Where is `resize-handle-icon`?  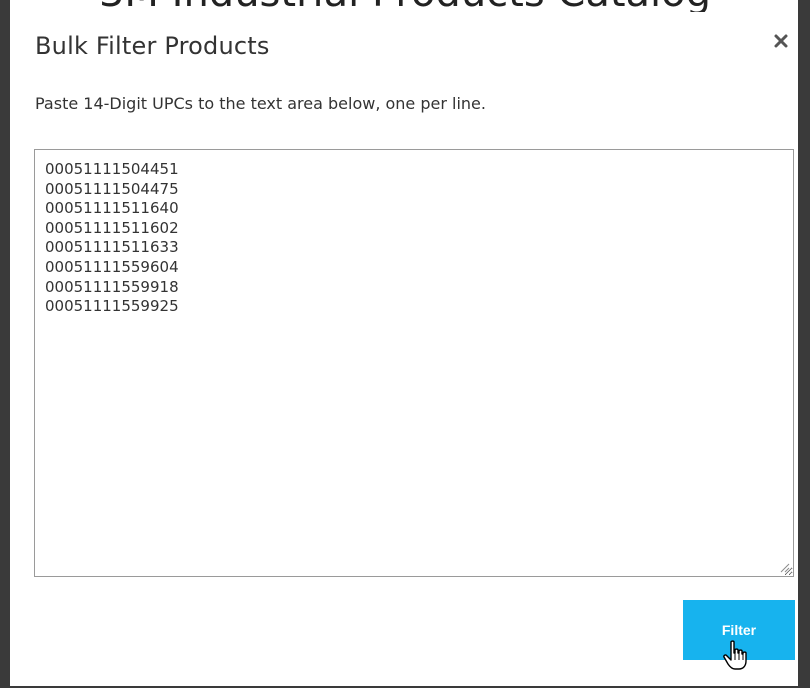 resize-handle-icon is located at coordinates (784, 567).